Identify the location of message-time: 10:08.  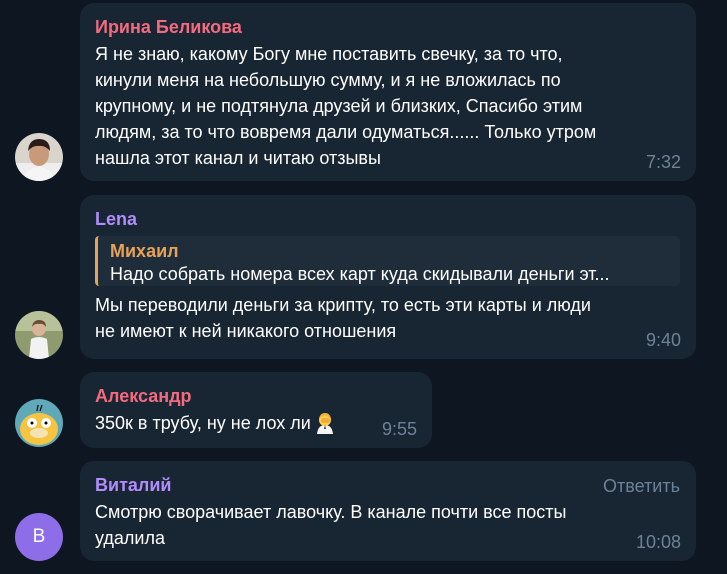
(658, 542).